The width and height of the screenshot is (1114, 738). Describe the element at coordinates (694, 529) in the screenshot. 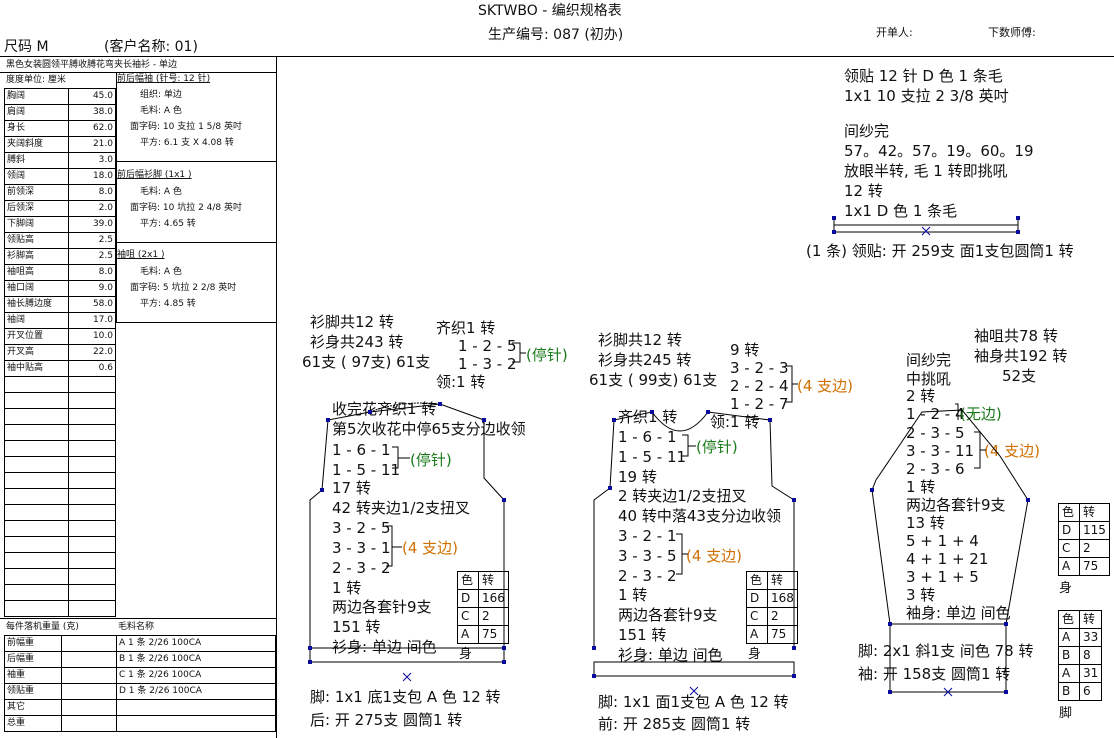

I see `front-outline` at that location.